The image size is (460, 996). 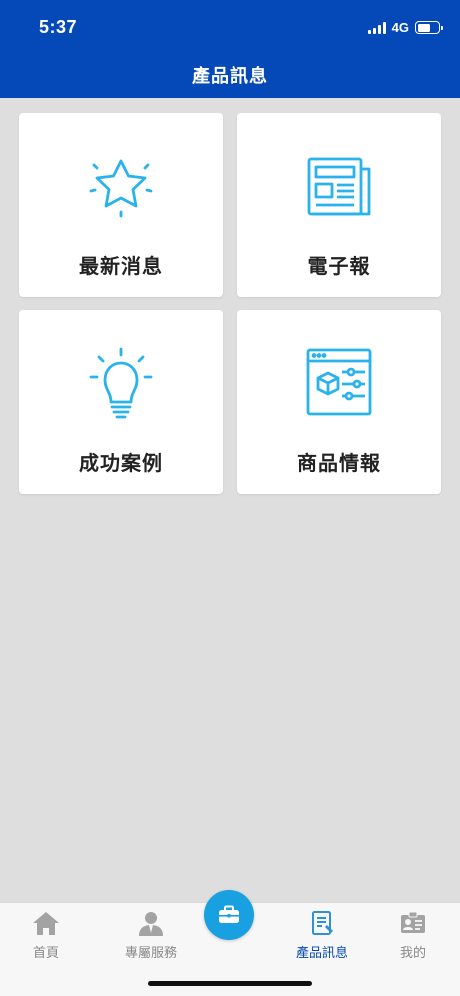 What do you see at coordinates (429, 27) in the screenshot?
I see `battery-icon` at bounding box center [429, 27].